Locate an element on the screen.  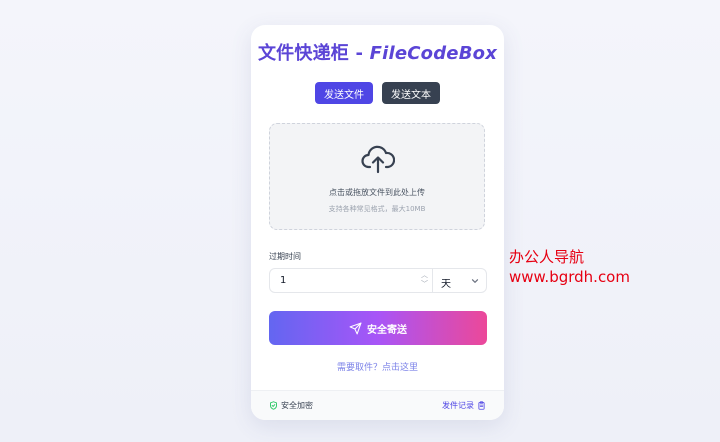
expiry-value: 1 is located at coordinates (283, 280).